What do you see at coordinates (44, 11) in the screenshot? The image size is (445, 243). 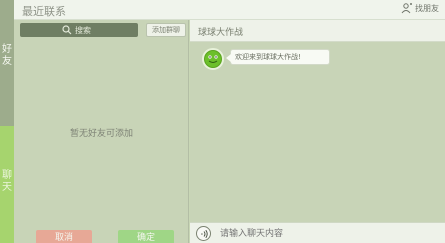 I see `page-title: 最近联系` at bounding box center [44, 11].